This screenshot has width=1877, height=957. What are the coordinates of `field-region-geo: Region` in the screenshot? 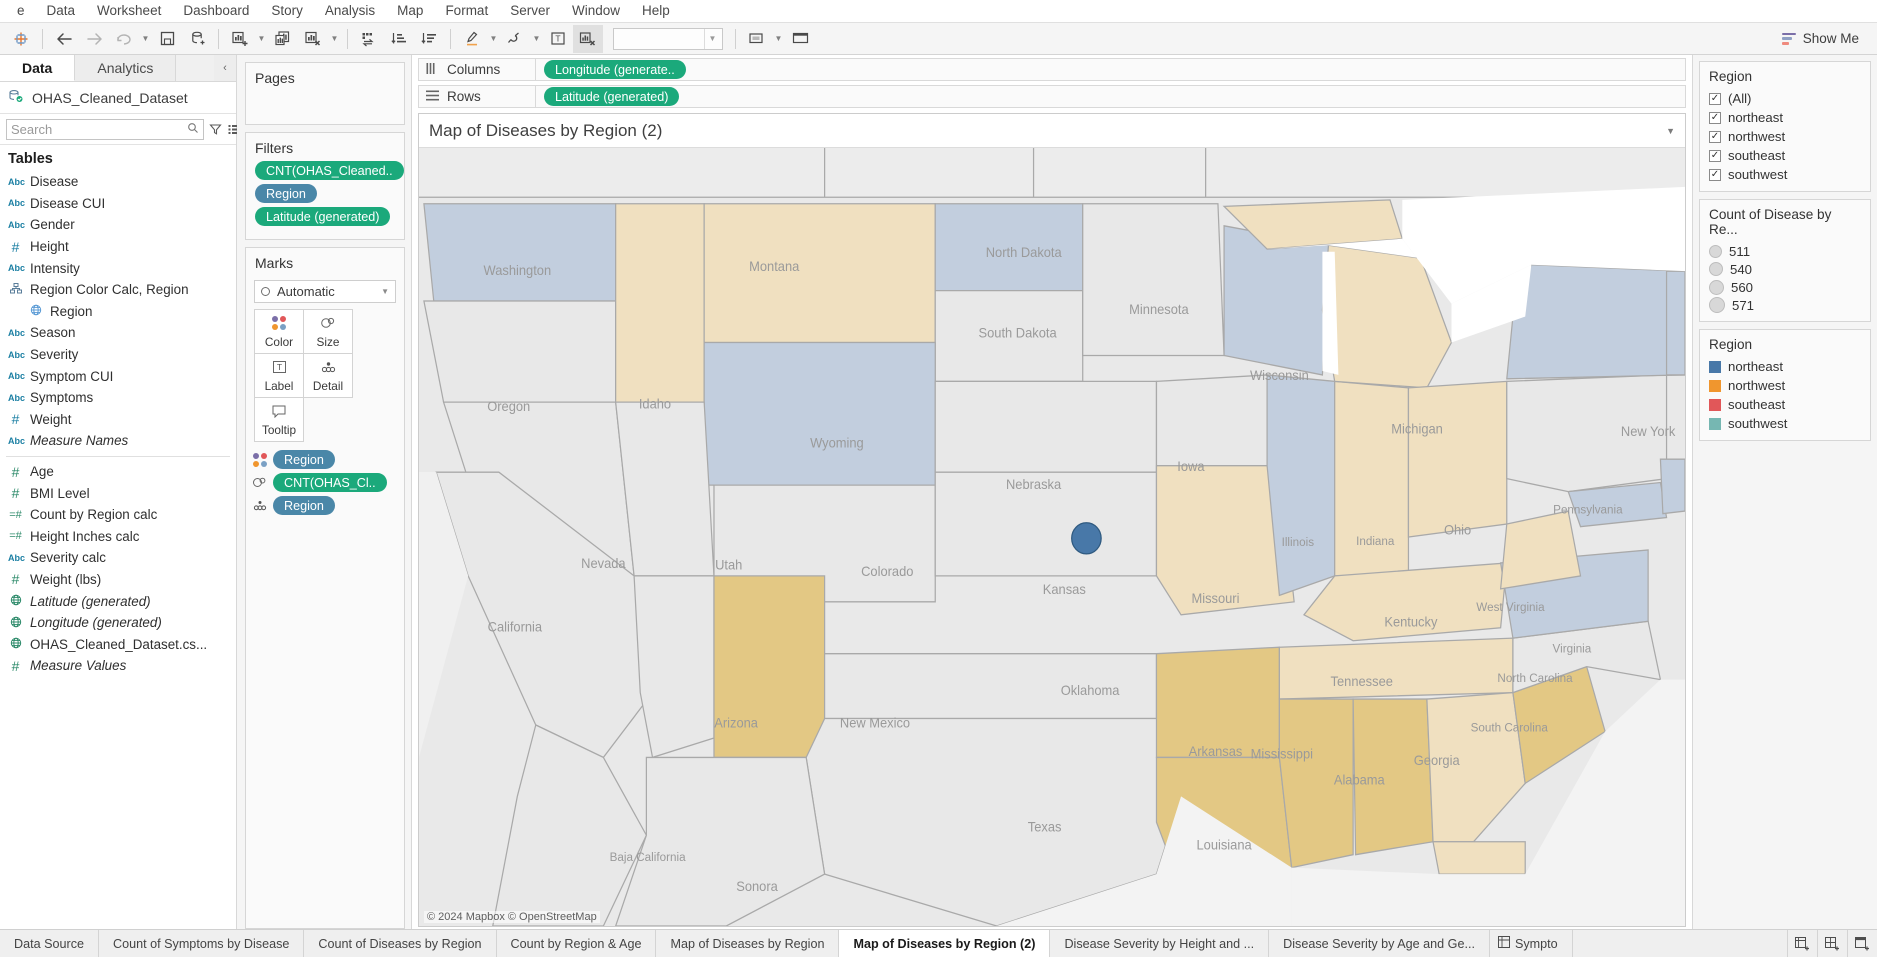 It's located at (118, 312).